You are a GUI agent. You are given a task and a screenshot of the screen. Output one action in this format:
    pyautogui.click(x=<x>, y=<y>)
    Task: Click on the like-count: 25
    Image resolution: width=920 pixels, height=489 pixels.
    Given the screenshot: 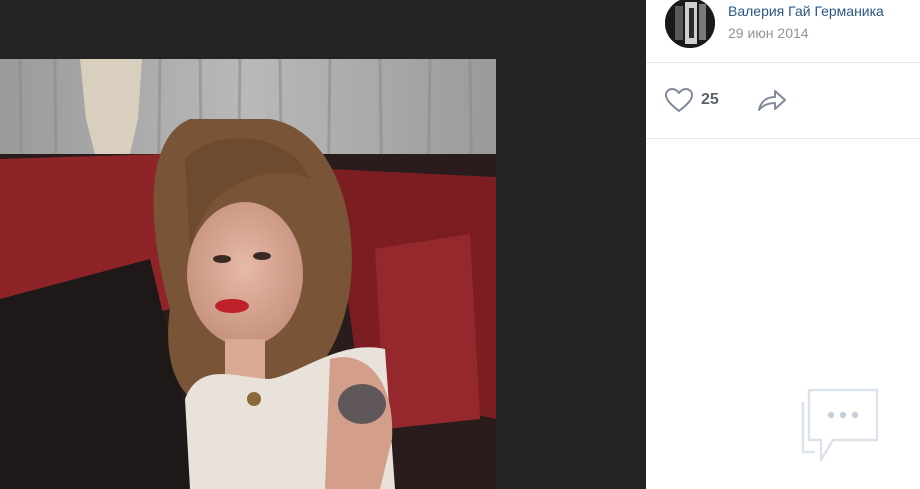 What is the action you would take?
    pyautogui.click(x=710, y=99)
    